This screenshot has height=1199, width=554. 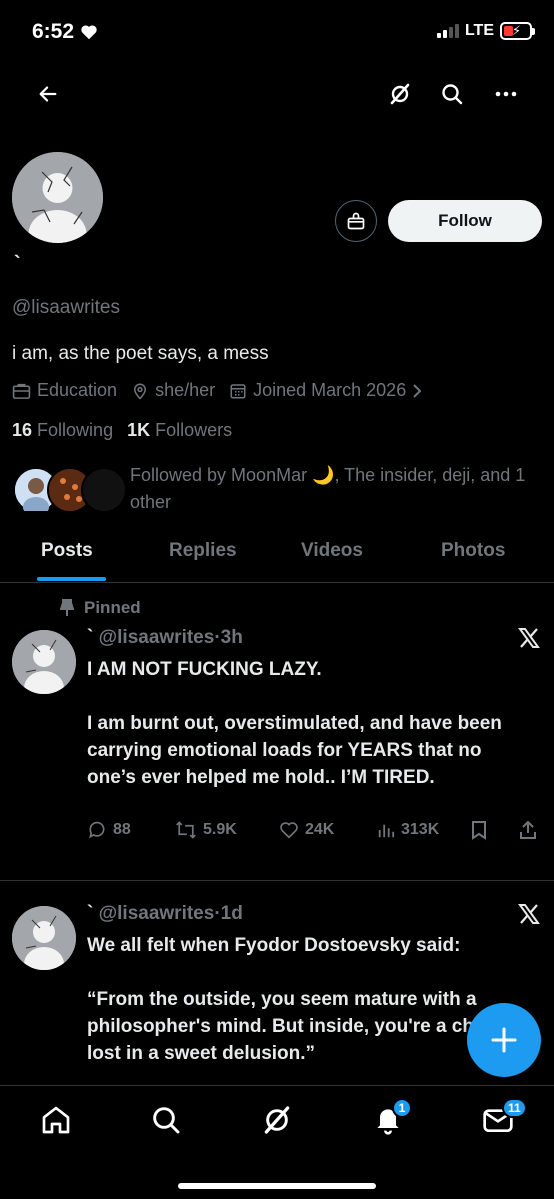 What do you see at coordinates (112, 607) in the screenshot?
I see `pinned-text: Pinned` at bounding box center [112, 607].